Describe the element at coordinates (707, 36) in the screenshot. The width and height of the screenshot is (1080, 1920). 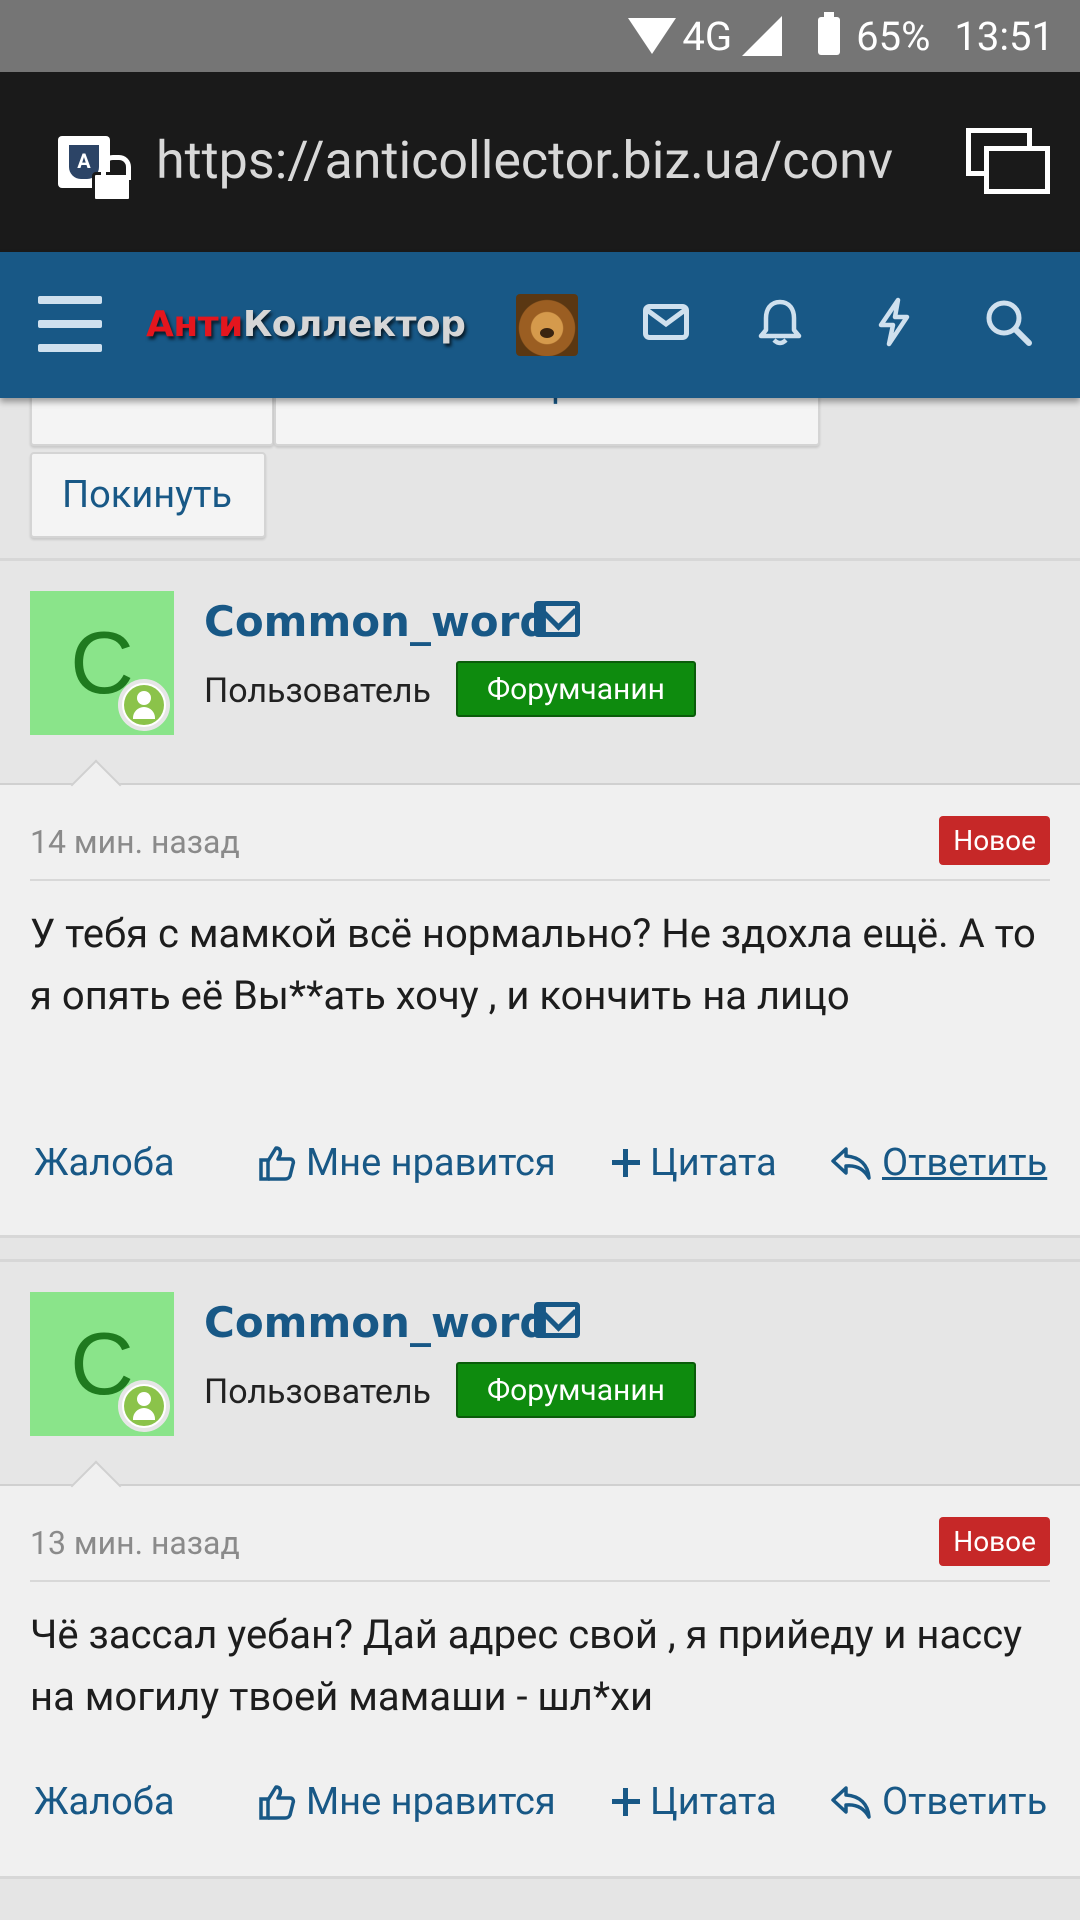
I see `network-type: 4G` at that location.